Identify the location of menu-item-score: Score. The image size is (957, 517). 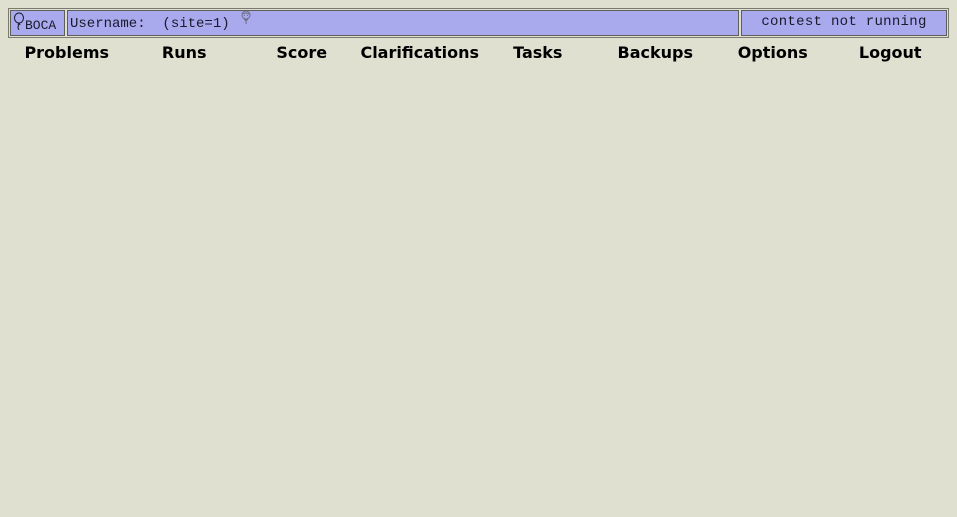
(301, 53).